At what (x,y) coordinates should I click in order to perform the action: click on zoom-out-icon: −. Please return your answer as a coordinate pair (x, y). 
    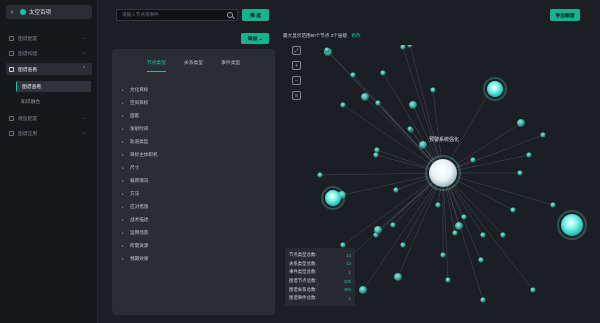
    Looking at the image, I should click on (296, 80).